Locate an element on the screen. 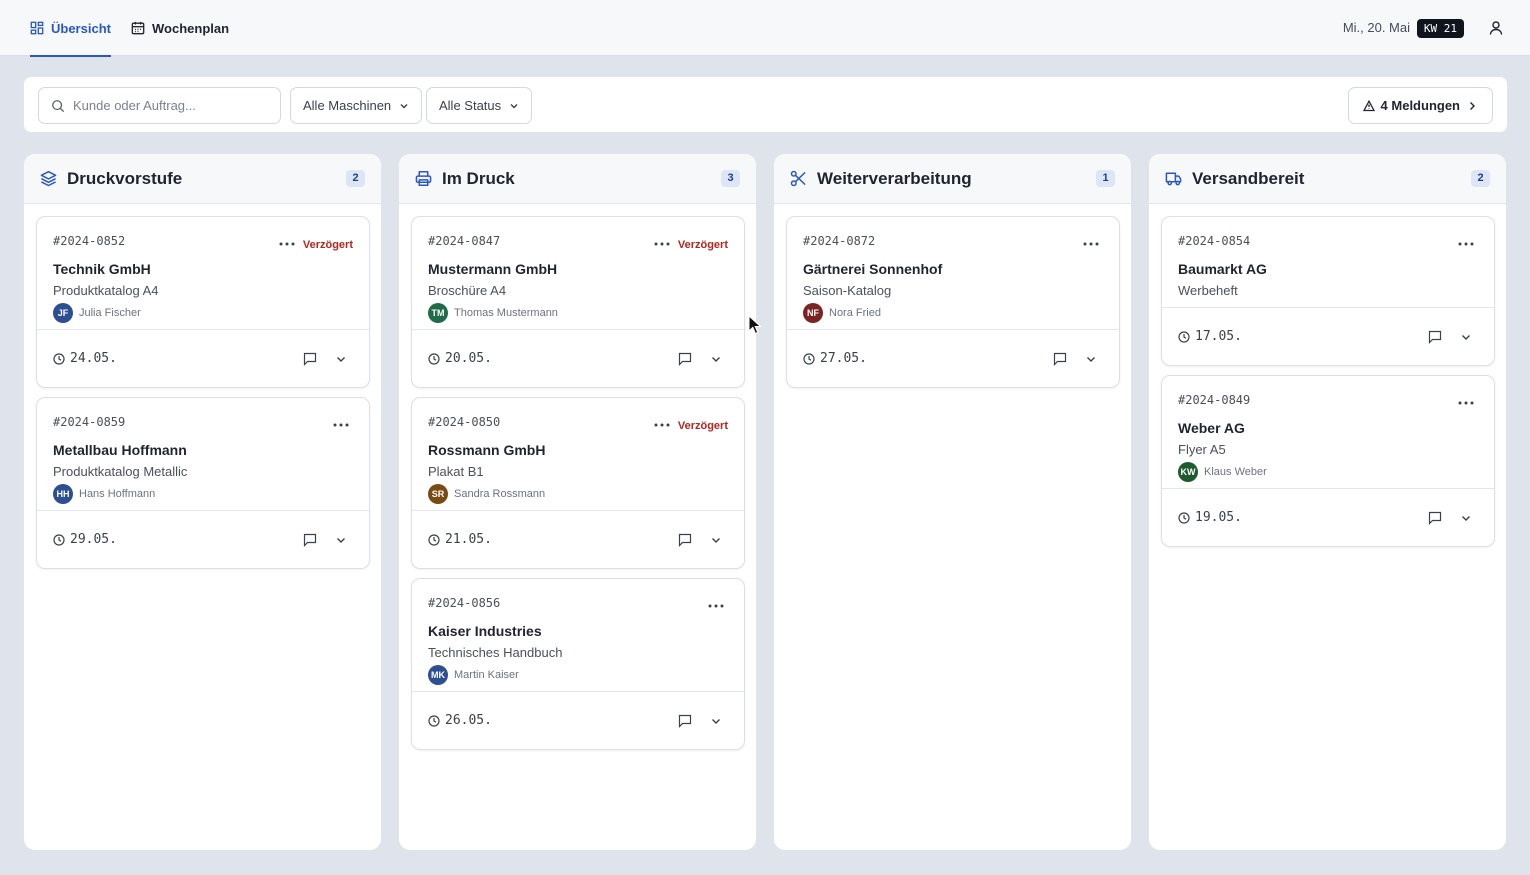  filter-bar: Alle Maschinen Alle Status 4 Meldungen is located at coordinates (765, 104).